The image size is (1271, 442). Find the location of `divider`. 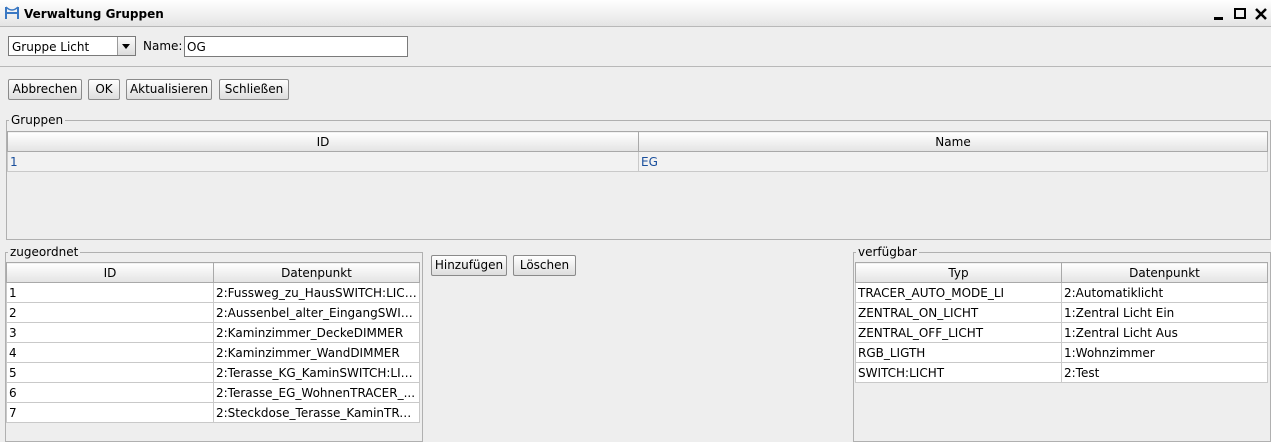

divider is located at coordinates (635, 66).